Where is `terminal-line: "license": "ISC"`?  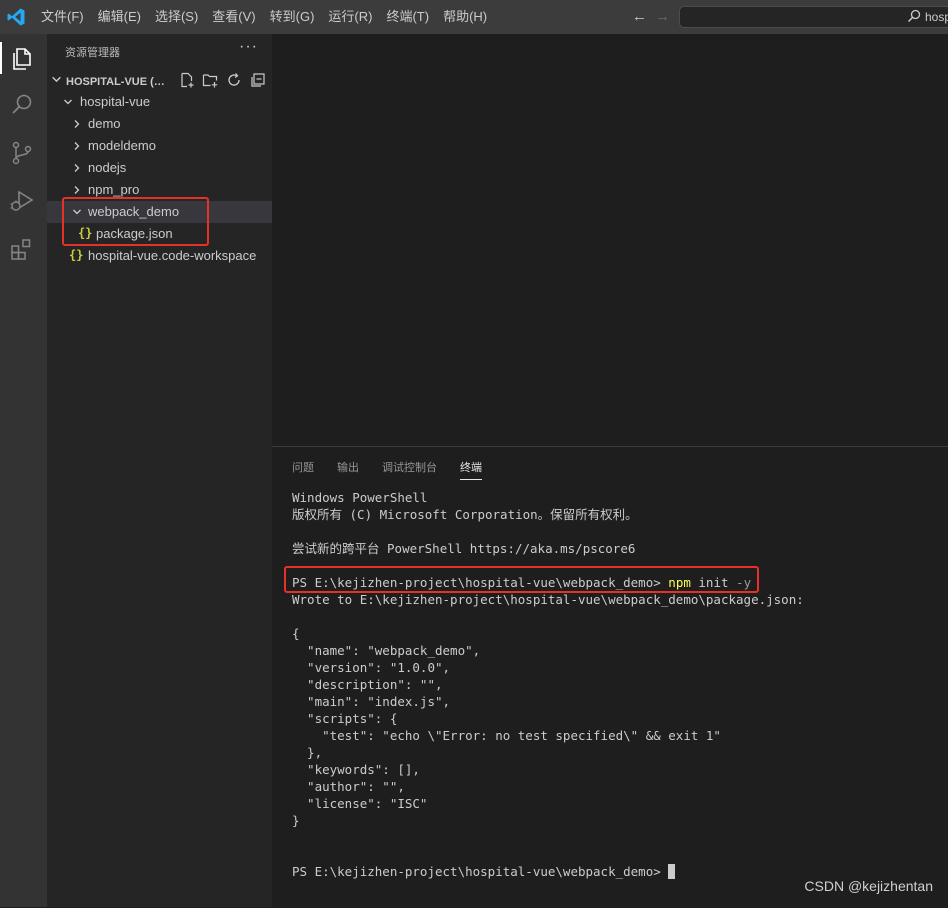 terminal-line: "license": "ISC" is located at coordinates (360, 803).